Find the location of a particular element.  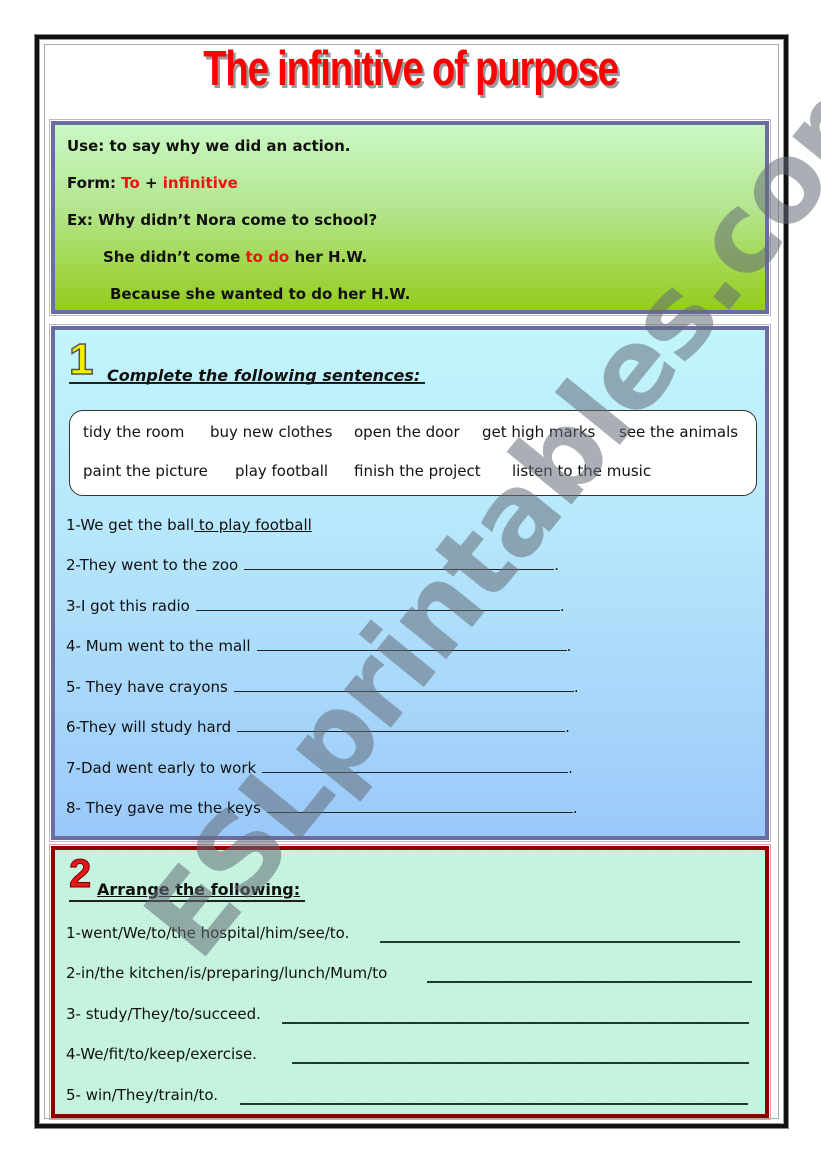

example-explanation: Because she wanted to do her H.W. is located at coordinates (260, 294).